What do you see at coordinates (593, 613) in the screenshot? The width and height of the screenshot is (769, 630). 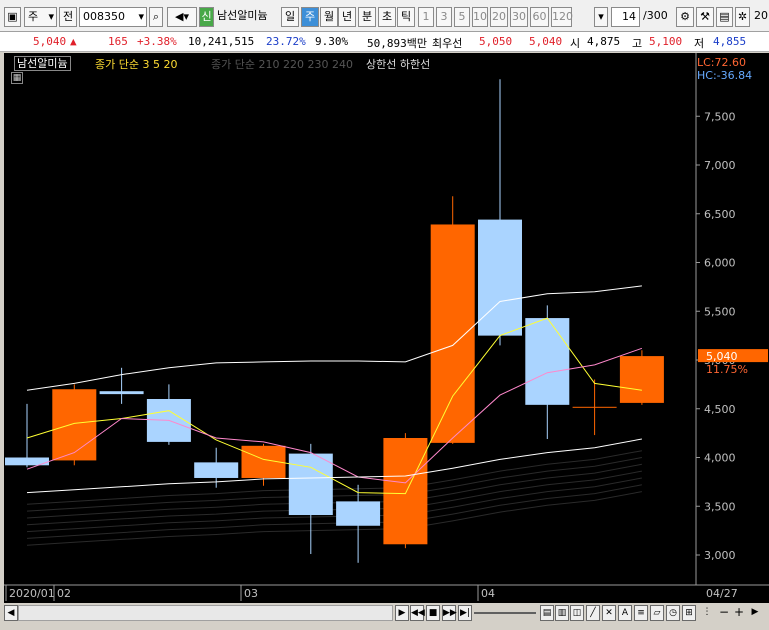 I see `draw-line-icon: ╱` at bounding box center [593, 613].